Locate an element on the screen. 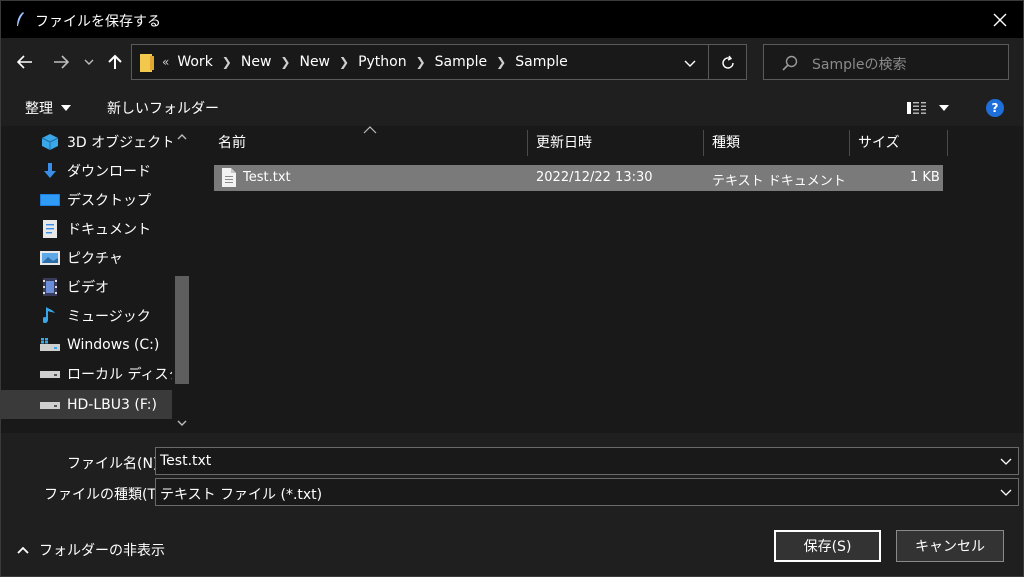 The image size is (1024, 577). help-icon: ? is located at coordinates (995, 108).